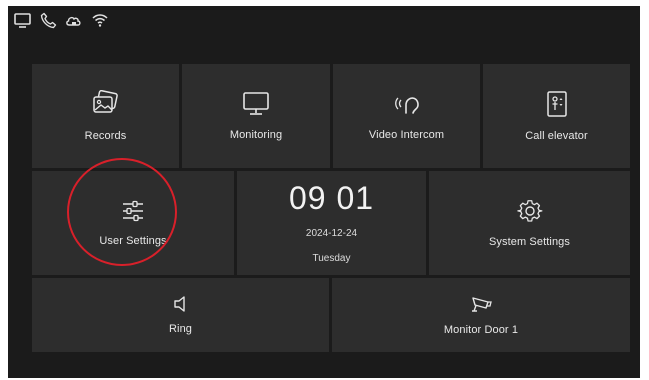  I want to click on camera-icon, so click(481, 304).